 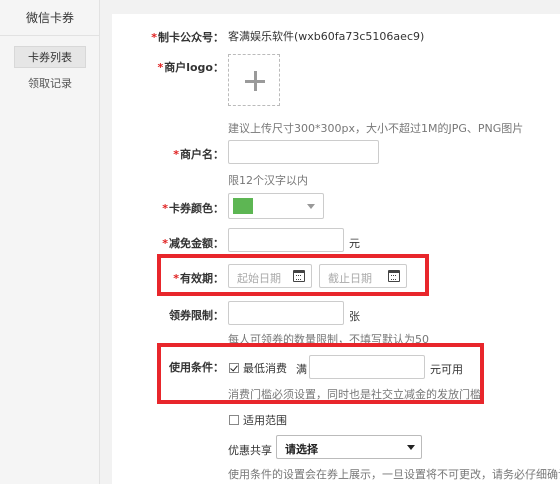 I want to click on claim-limit-input, so click(x=286, y=313).